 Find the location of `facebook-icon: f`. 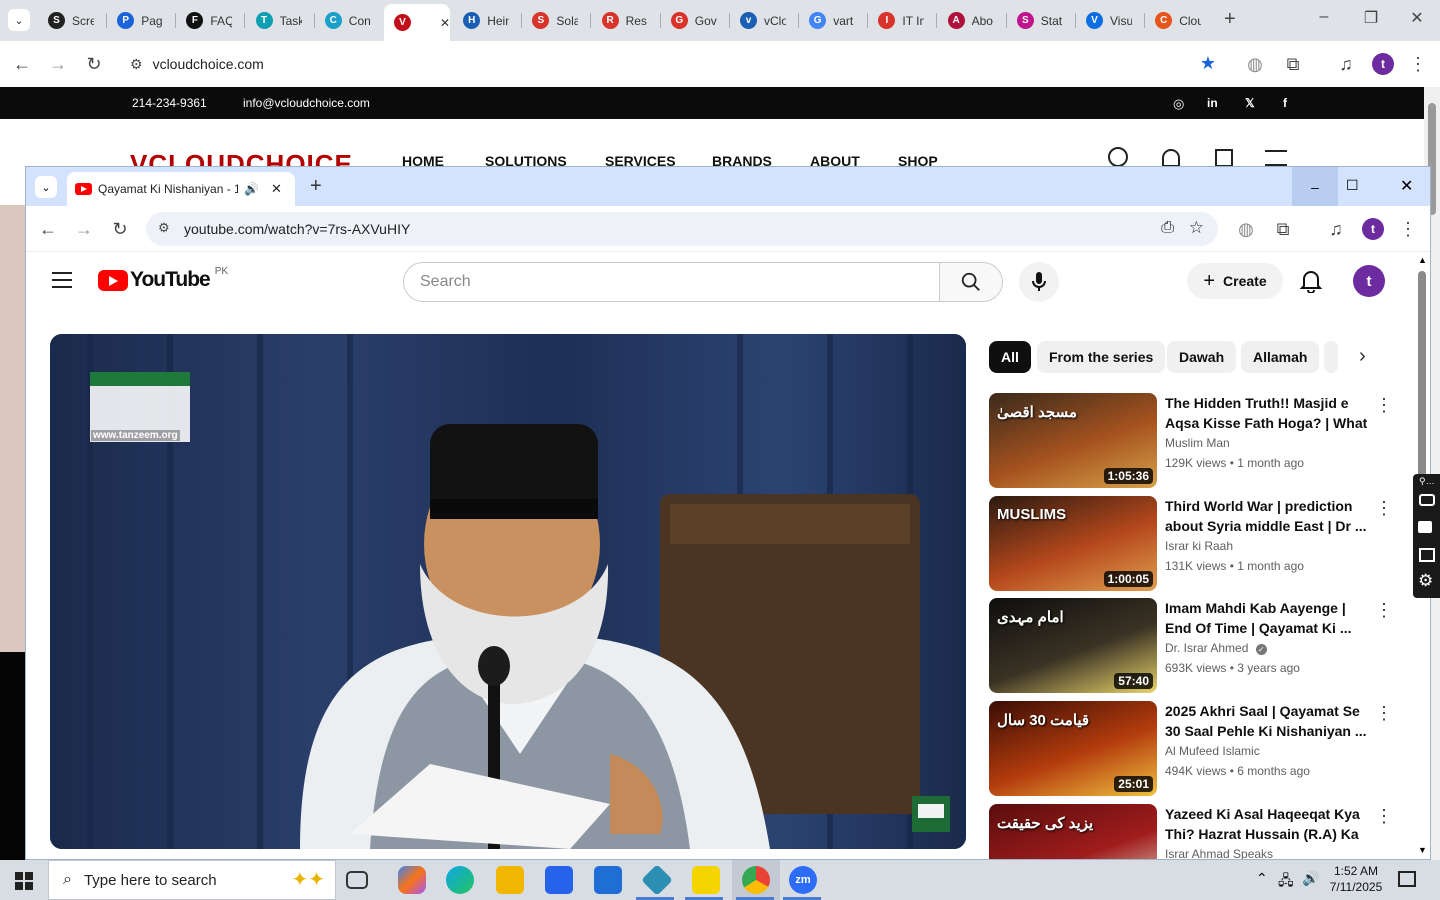

facebook-icon: f is located at coordinates (1285, 103).